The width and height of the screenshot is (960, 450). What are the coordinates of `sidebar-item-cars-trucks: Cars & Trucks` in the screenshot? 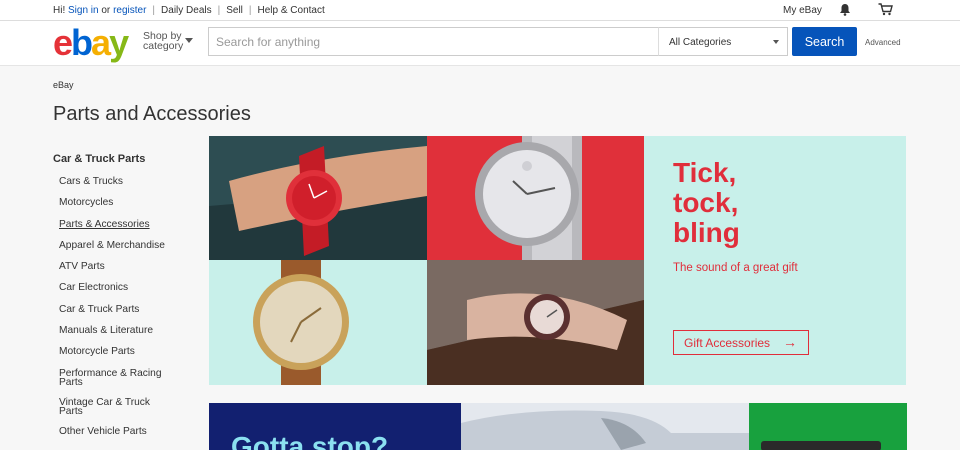 It's located at (128, 181).